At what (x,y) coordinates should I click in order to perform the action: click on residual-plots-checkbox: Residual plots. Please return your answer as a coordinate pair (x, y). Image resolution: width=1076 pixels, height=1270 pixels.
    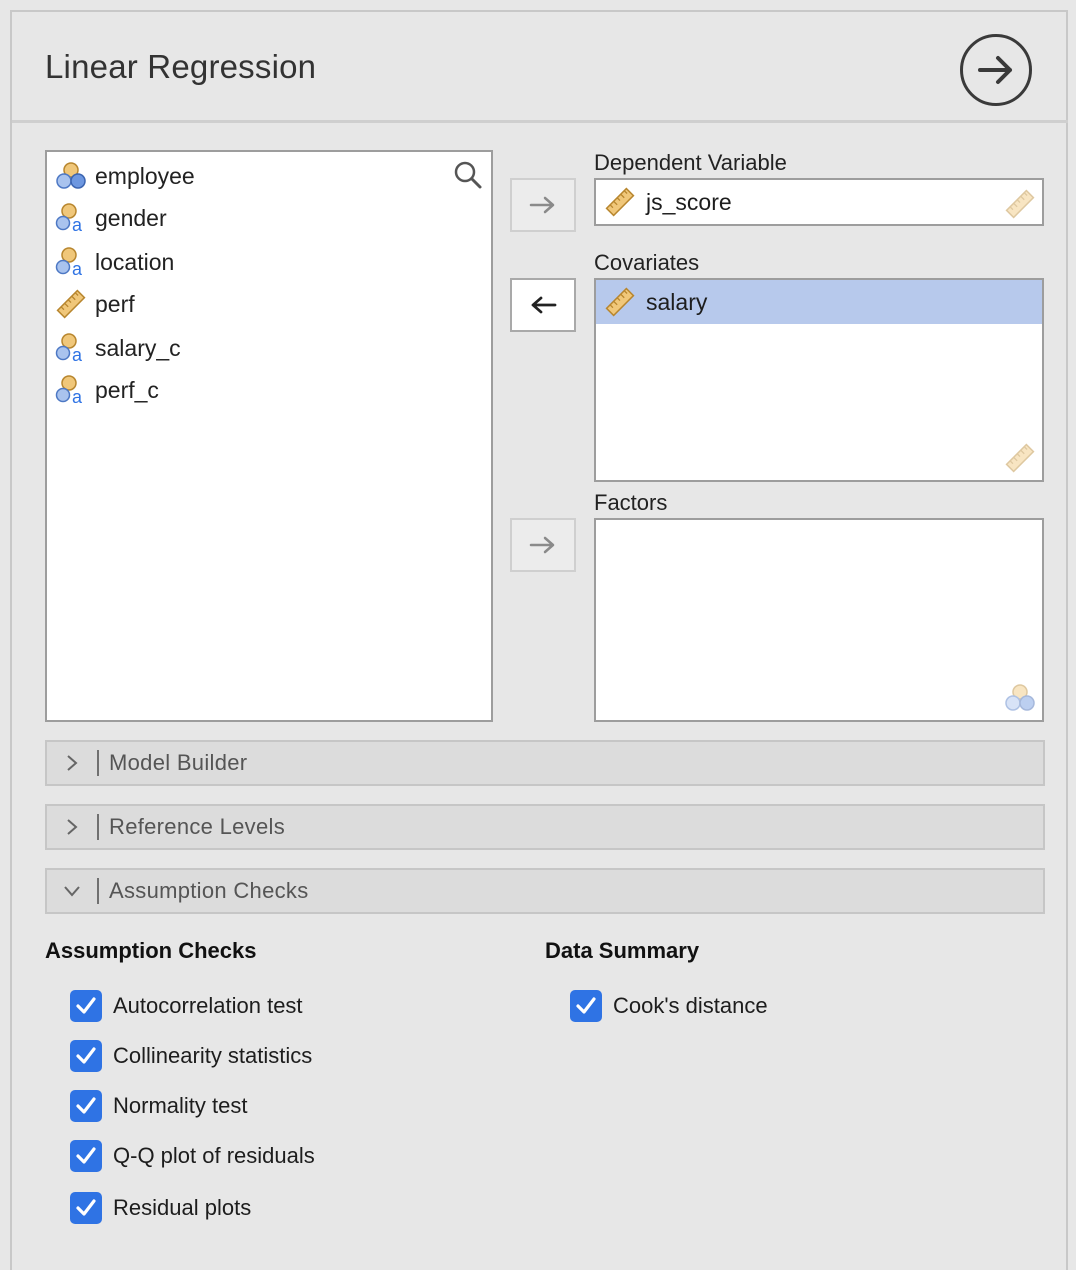
    Looking at the image, I should click on (160, 1208).